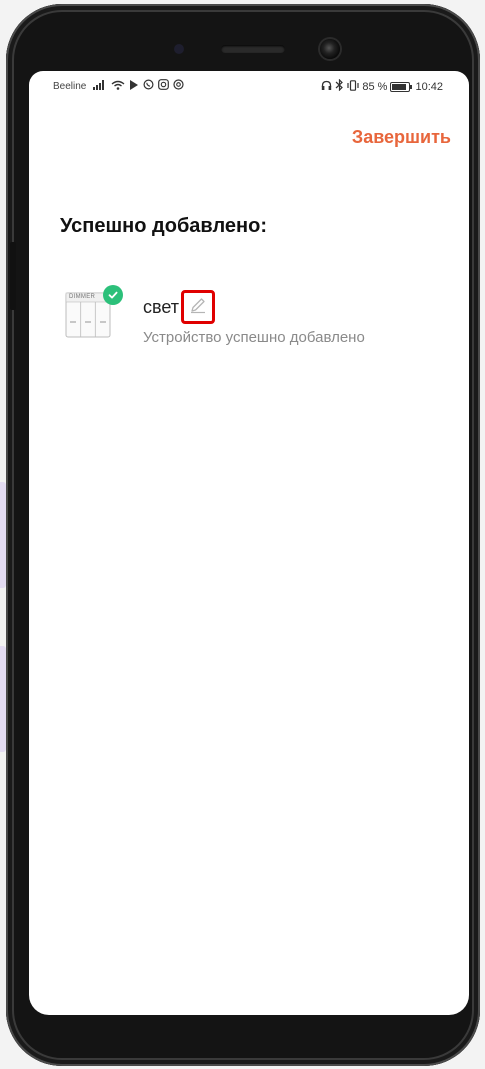  What do you see at coordinates (375, 86) in the screenshot?
I see `battery-percent: 85 %` at bounding box center [375, 86].